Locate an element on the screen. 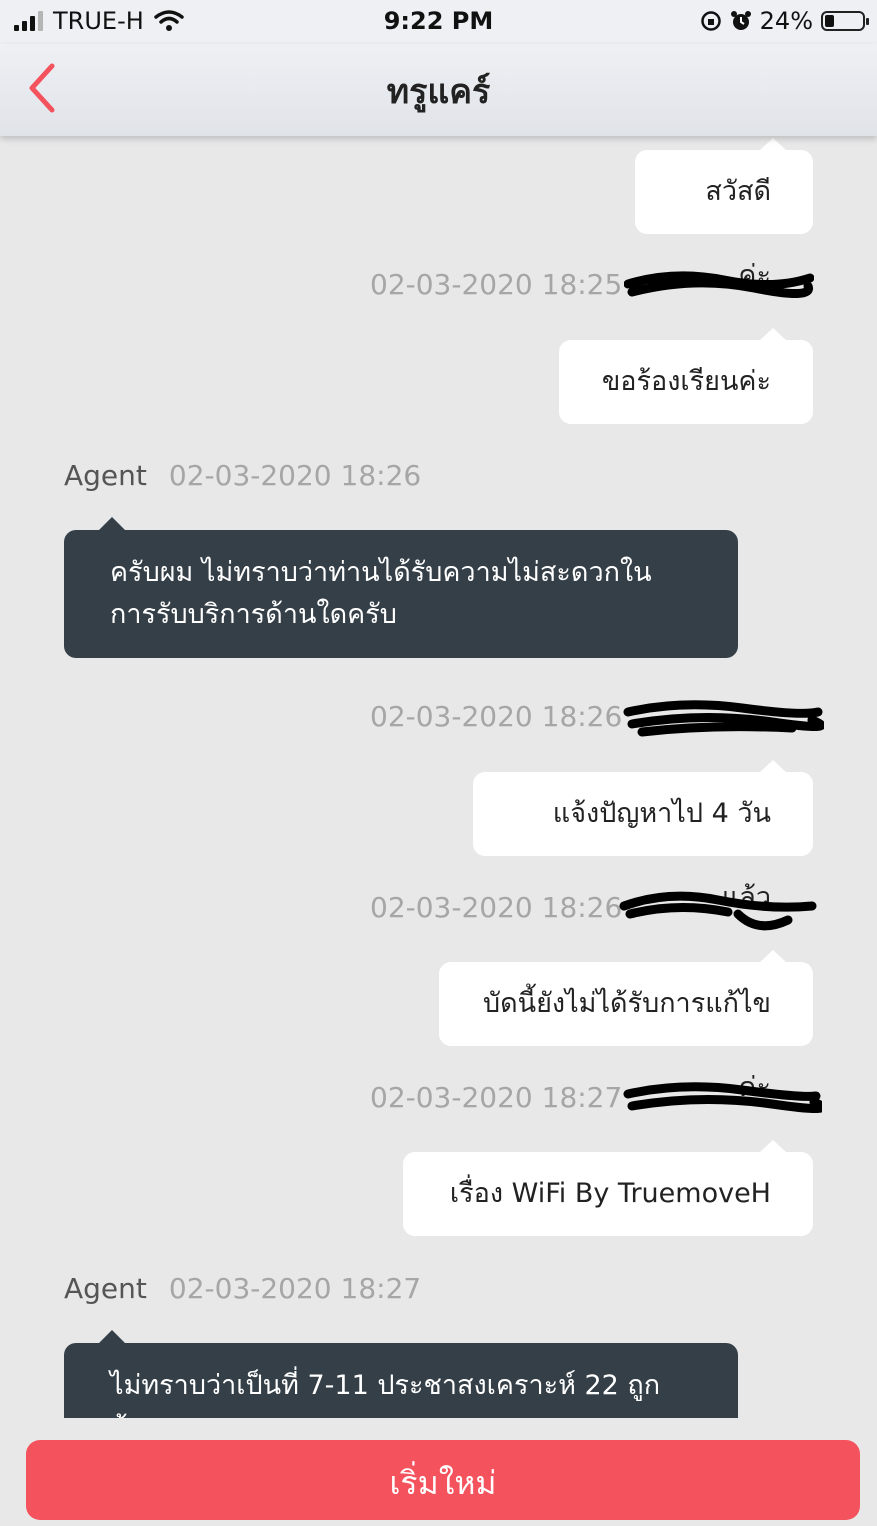 This screenshot has height=1526, width=877. message-meta: Agent 02-03-2020 18:26 is located at coordinates (242, 475).